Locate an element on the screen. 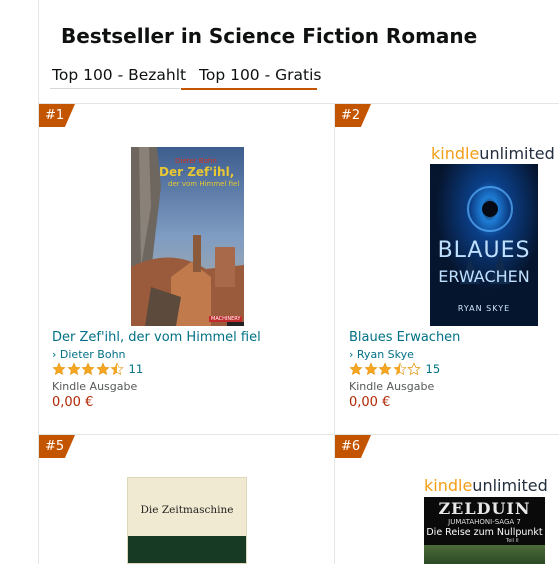  cover-title-line2: der vom Himmel fiel is located at coordinates (204, 184).